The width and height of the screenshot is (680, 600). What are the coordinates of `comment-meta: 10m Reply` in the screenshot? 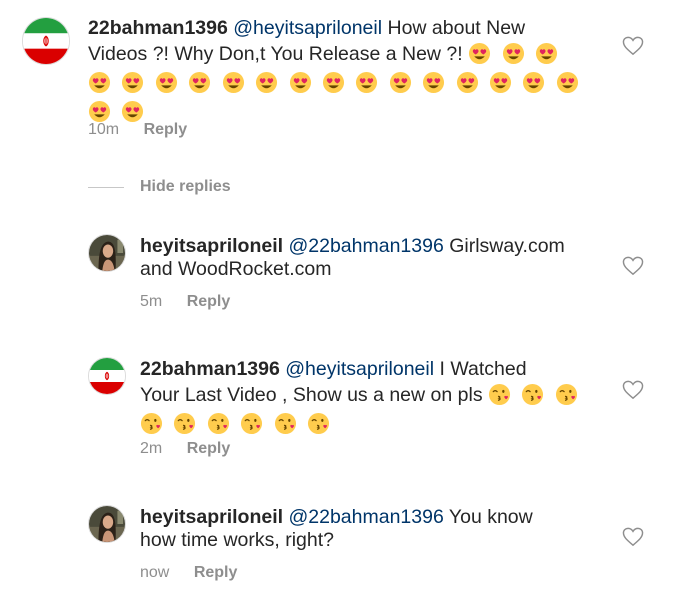 It's located at (137, 130).